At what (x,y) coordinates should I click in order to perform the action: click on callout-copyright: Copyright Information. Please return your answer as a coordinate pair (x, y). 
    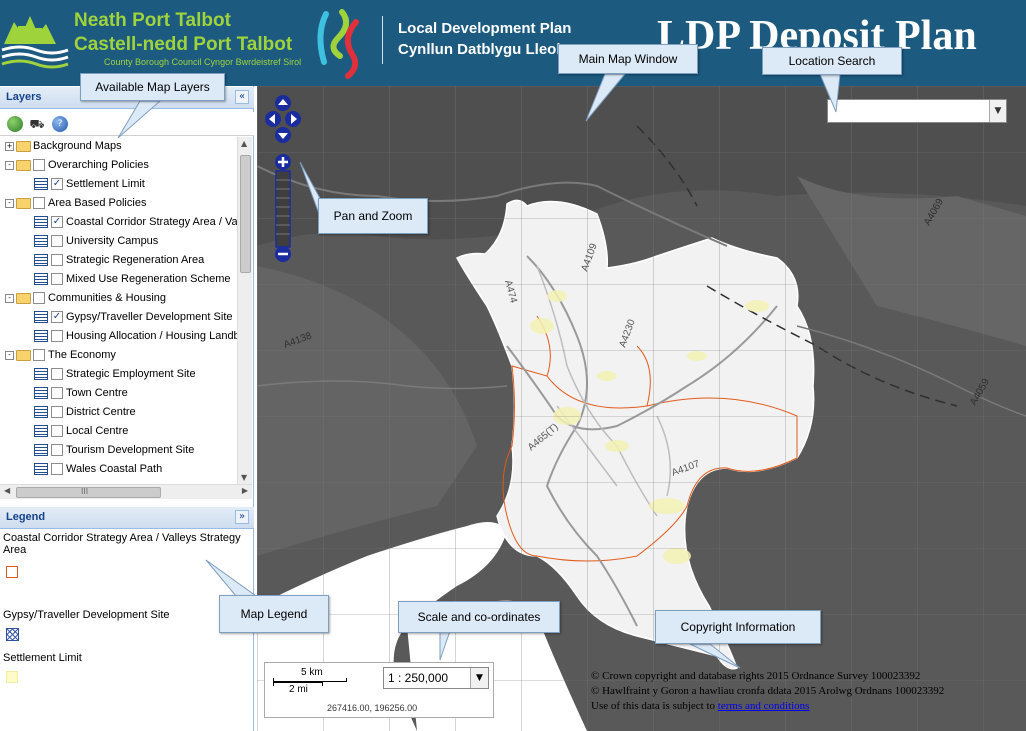
    Looking at the image, I should click on (738, 627).